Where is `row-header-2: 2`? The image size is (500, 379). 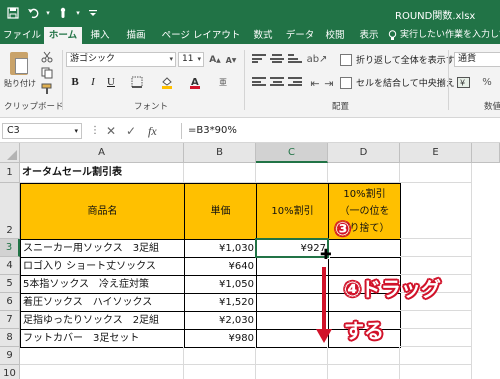
row-header-2: 2 is located at coordinates (10, 211).